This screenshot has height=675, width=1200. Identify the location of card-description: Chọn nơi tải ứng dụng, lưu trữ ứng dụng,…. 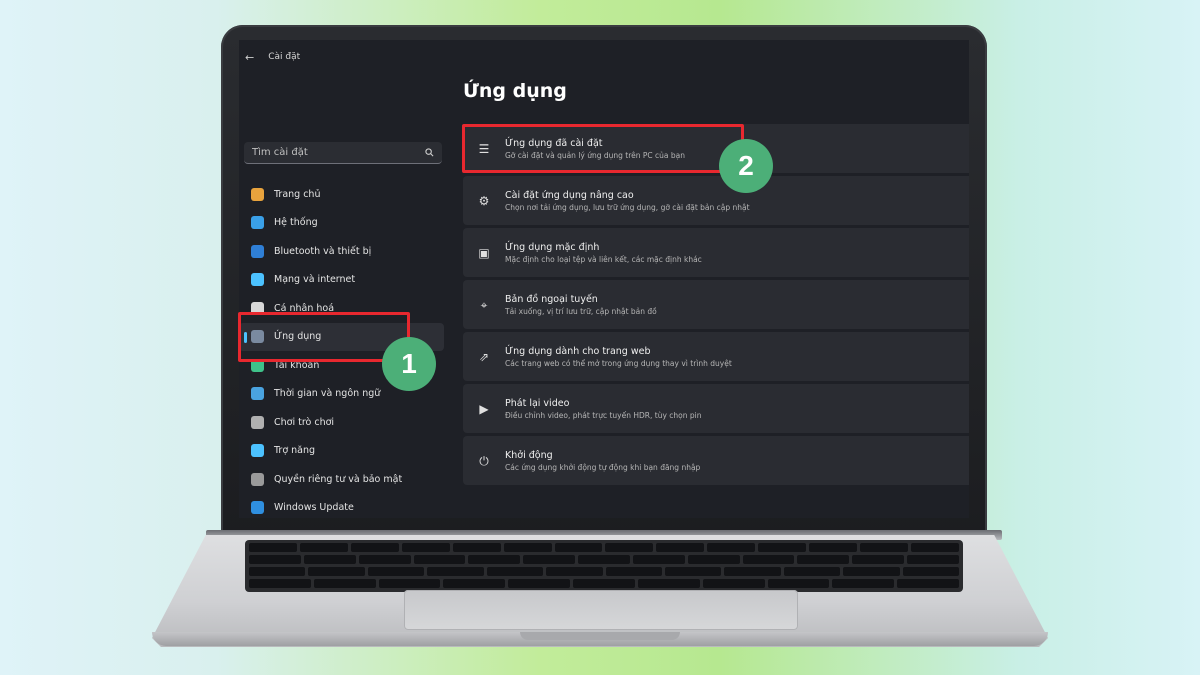
(627, 207).